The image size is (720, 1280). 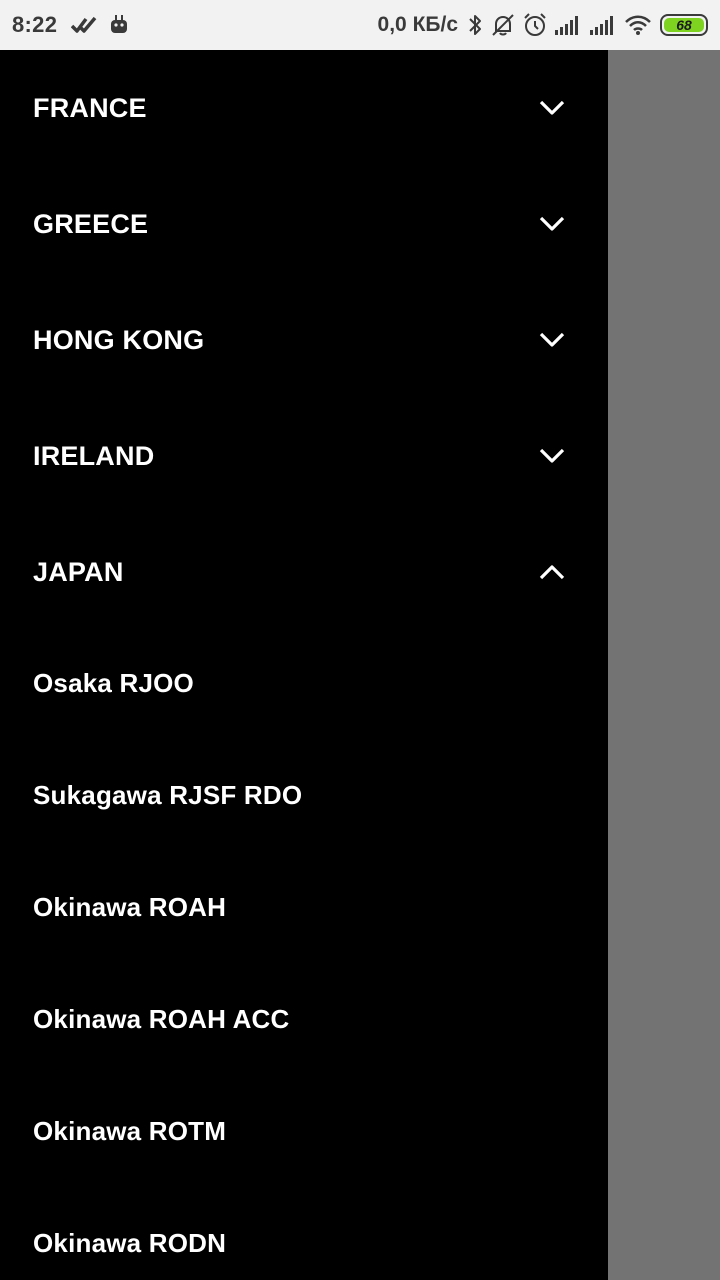 What do you see at coordinates (304, 572) in the screenshot?
I see `country-item-japan: JAPAN` at bounding box center [304, 572].